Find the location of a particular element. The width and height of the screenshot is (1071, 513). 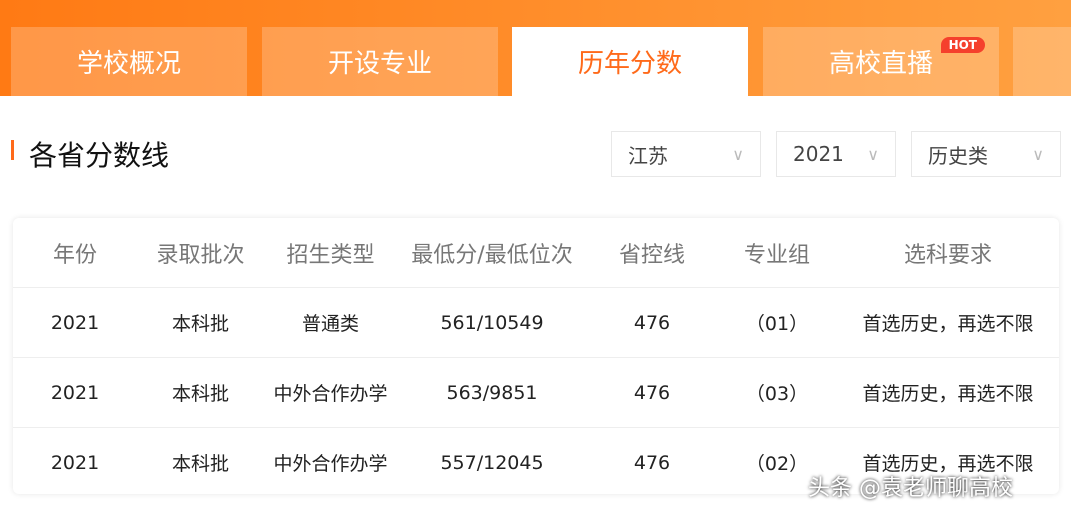

tab-live-label: 高校直播 is located at coordinates (880, 64).